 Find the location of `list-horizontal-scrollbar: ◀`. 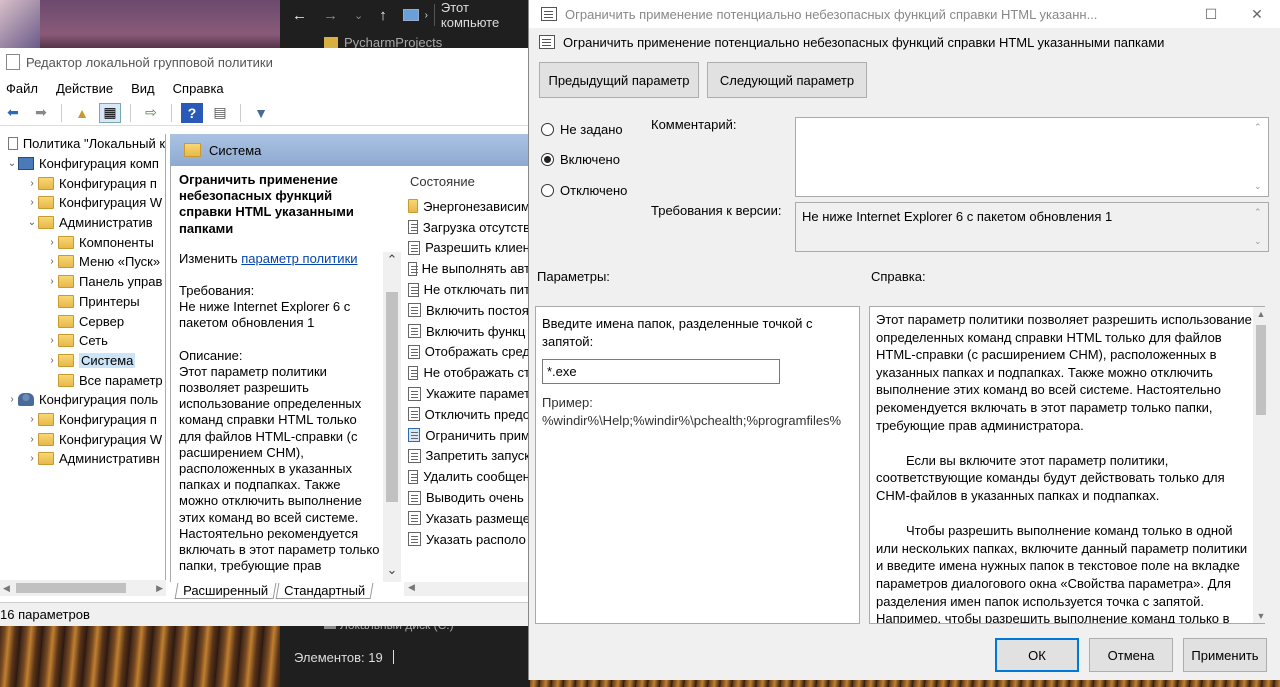

list-horizontal-scrollbar: ◀ is located at coordinates (467, 589).